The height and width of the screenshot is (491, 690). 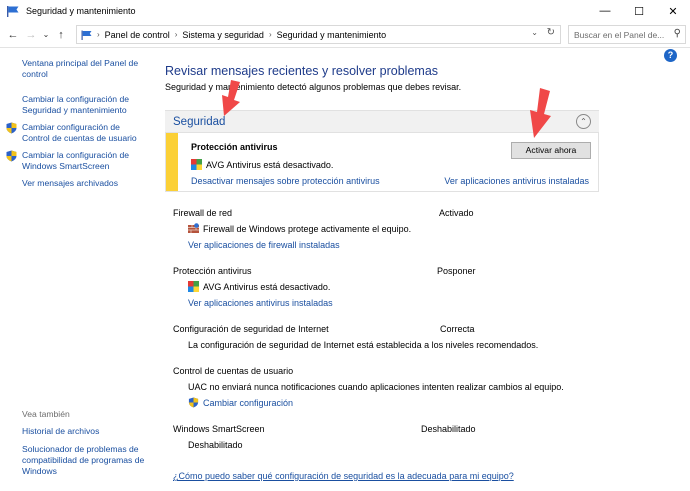 What do you see at coordinates (260, 303) in the screenshot?
I see `view-antivirus-apps-link: Ver aplicaciones antivirus instaladas` at bounding box center [260, 303].